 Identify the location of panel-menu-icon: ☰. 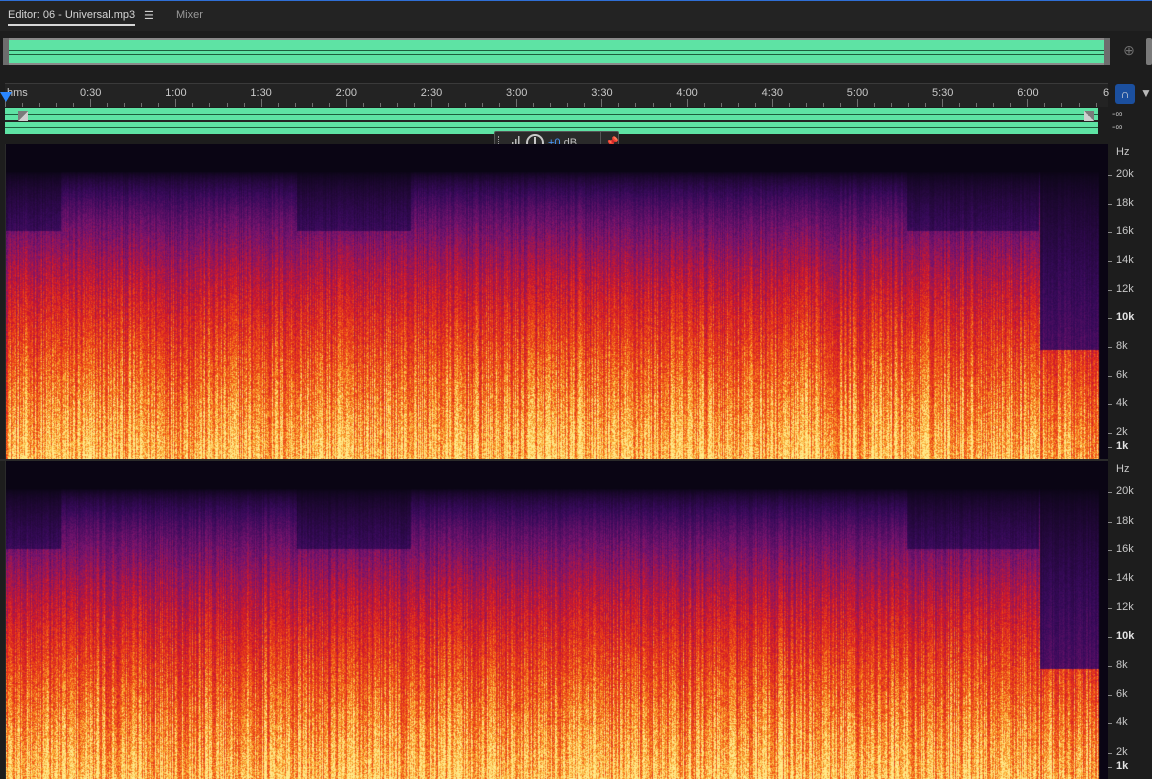
(149, 15).